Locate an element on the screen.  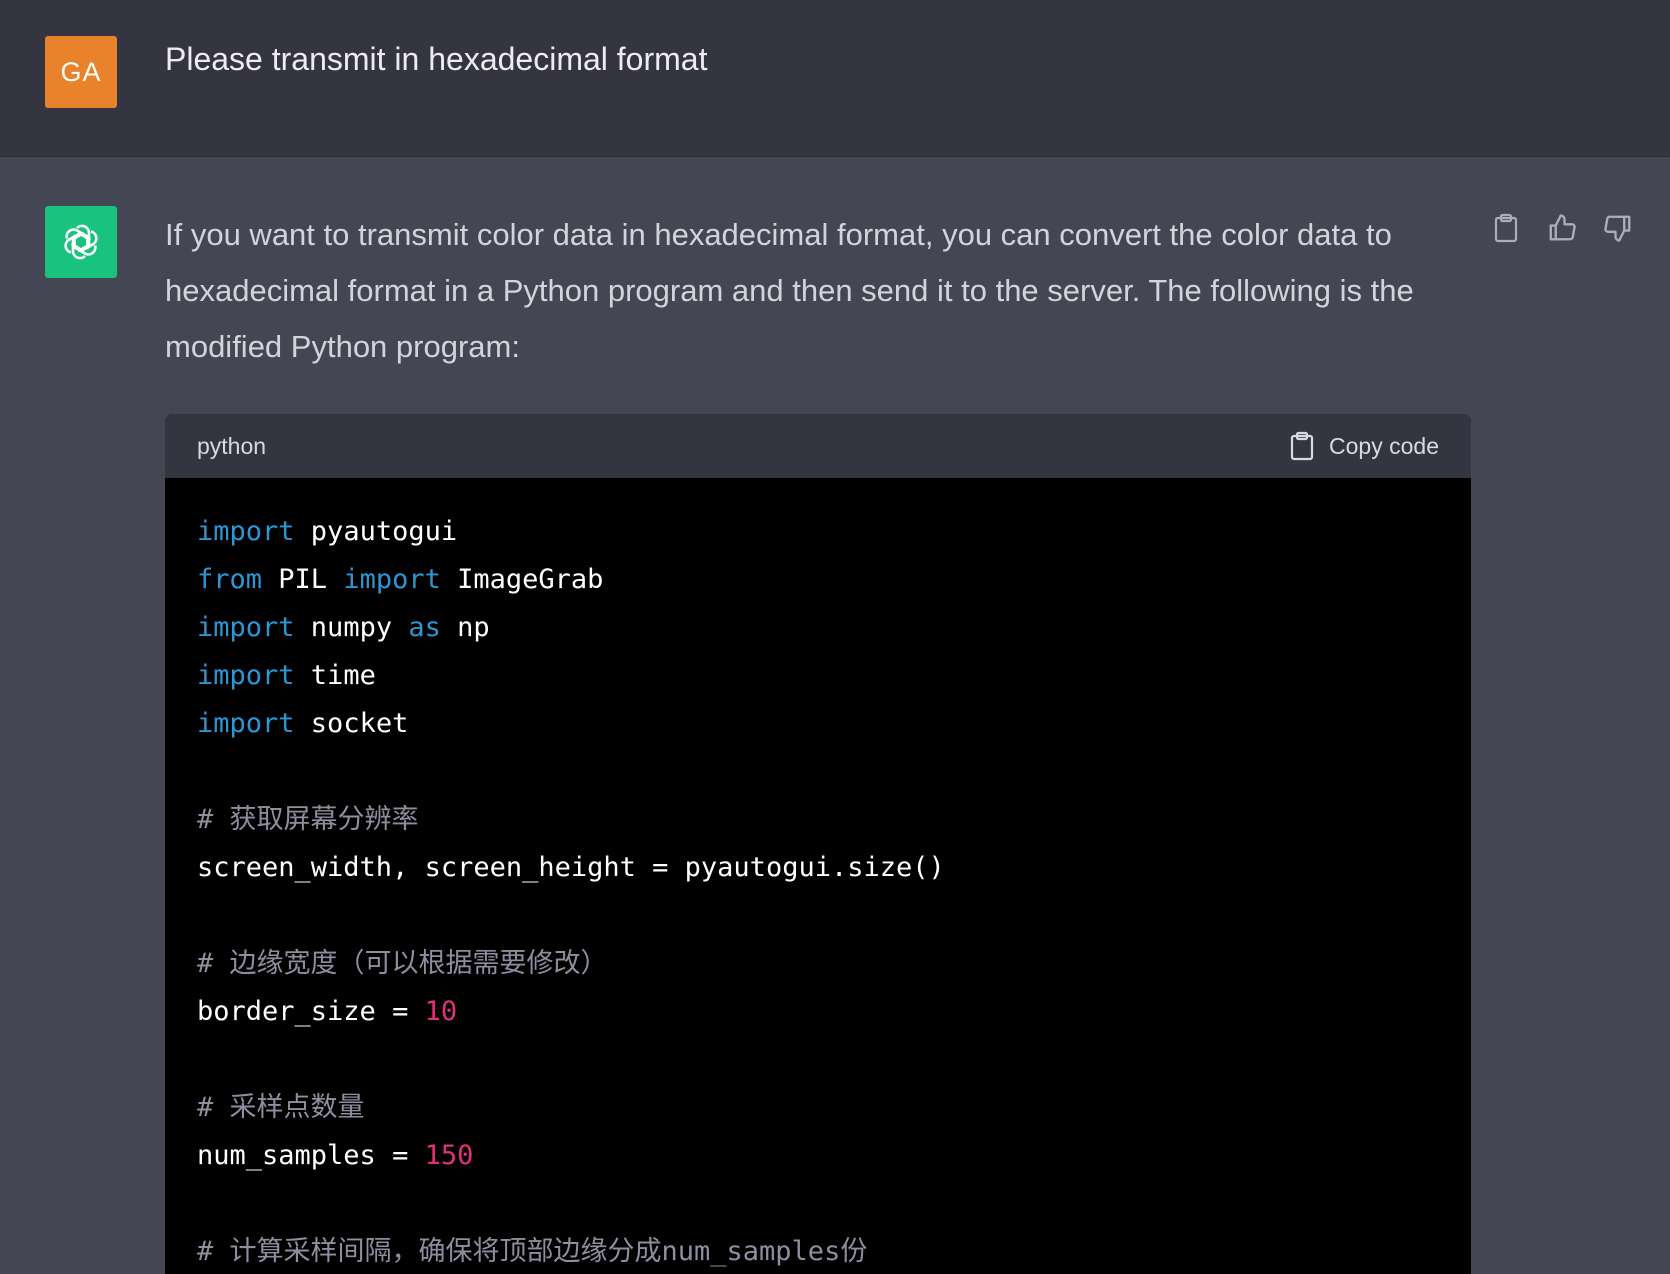
code-token: pyautogui is located at coordinates (376, 531).